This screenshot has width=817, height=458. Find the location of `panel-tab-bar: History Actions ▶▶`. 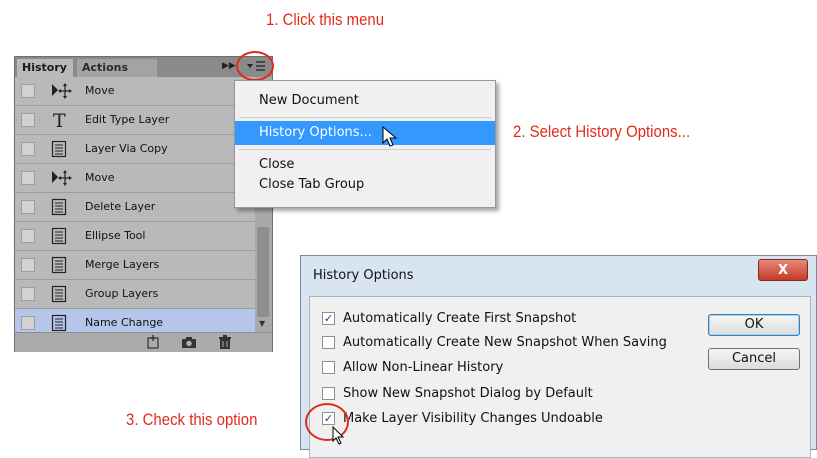

panel-tab-bar: History Actions ▶▶ is located at coordinates (143, 67).